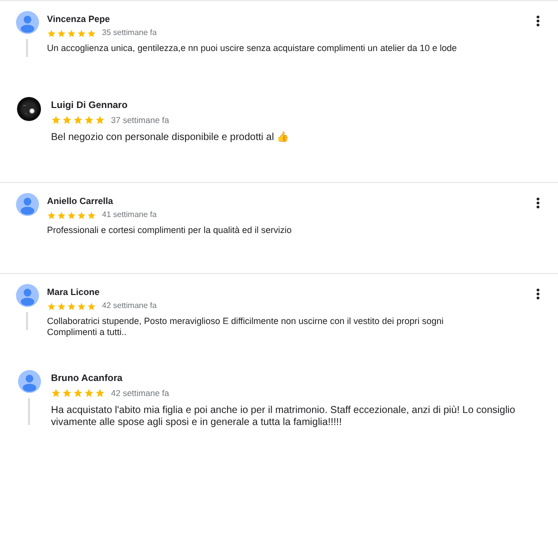 The width and height of the screenshot is (558, 539). I want to click on review-text: Professionali e cortesi complimenti per la qualità ed il servizio, so click(170, 230).